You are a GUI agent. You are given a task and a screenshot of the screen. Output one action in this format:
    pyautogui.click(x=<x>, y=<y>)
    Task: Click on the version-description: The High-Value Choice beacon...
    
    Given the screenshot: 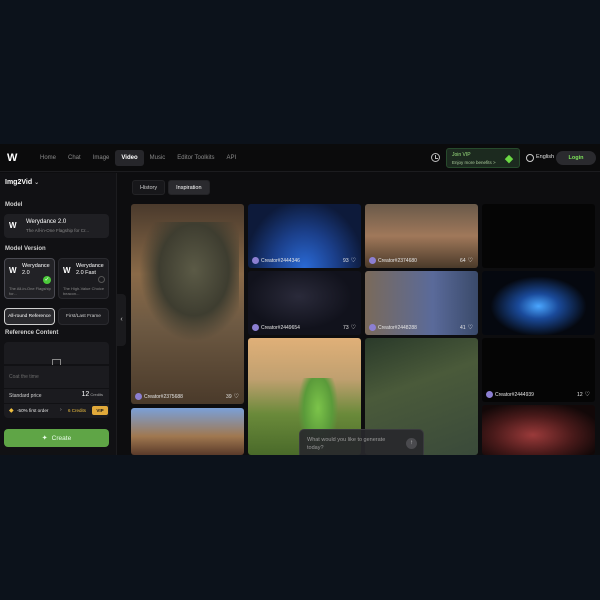 What is the action you would take?
    pyautogui.click(x=84, y=291)
    